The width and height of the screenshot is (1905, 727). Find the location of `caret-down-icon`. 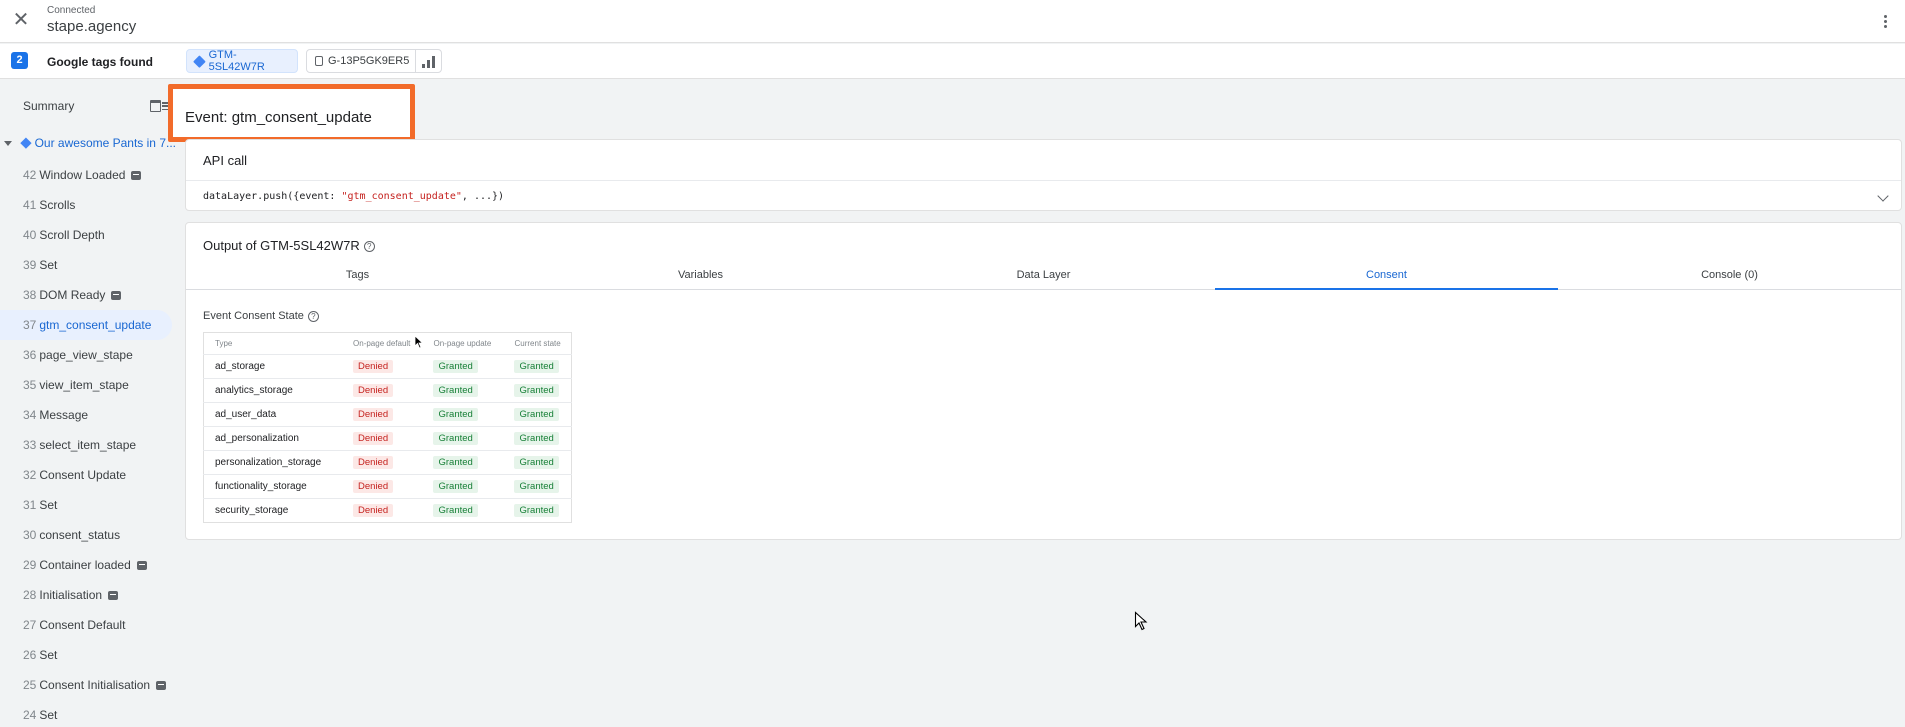

caret-down-icon is located at coordinates (8, 143).